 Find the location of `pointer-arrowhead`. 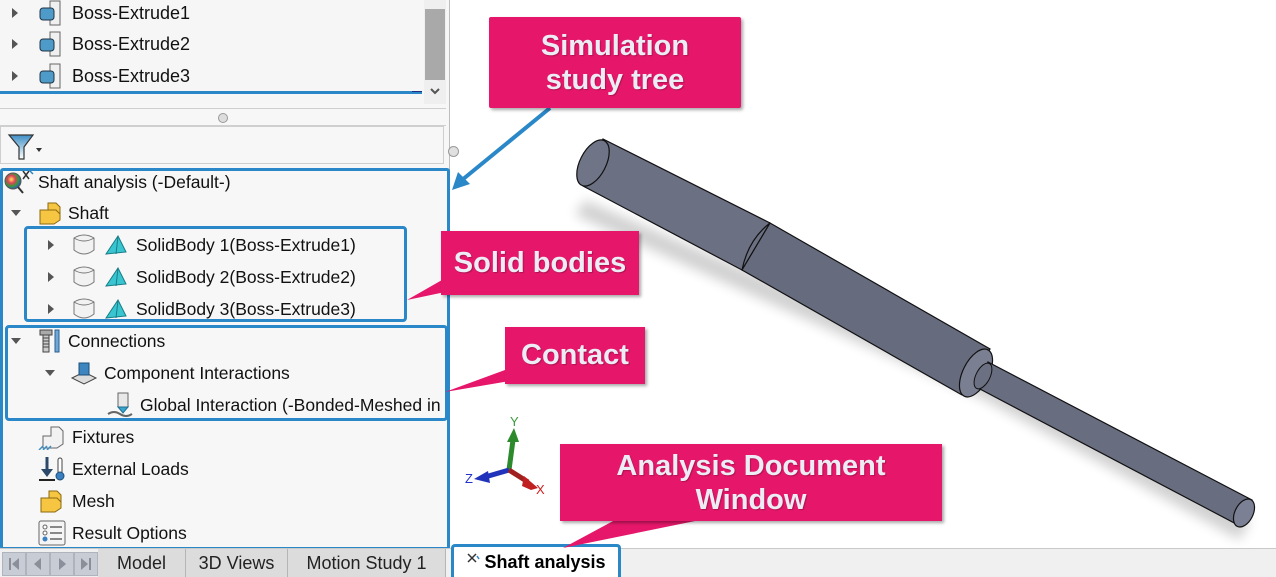

pointer-arrowhead is located at coordinates (461, 181).